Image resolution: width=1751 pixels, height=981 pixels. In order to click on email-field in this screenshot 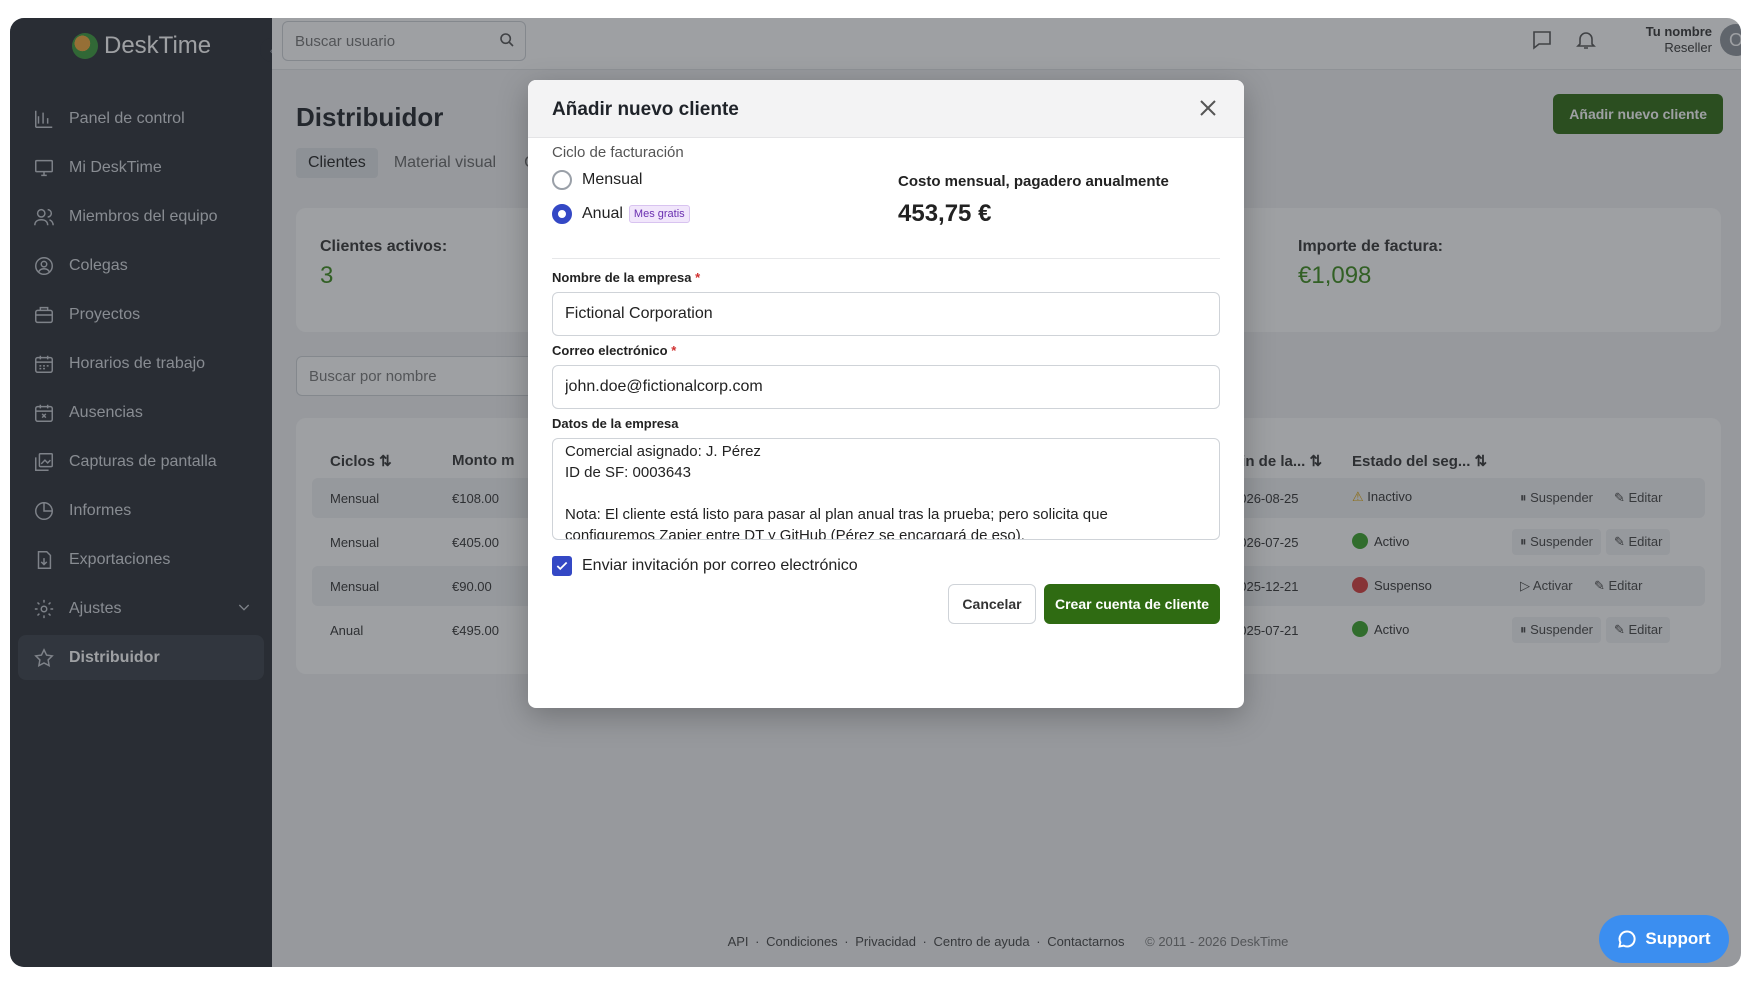, I will do `click(886, 387)`.